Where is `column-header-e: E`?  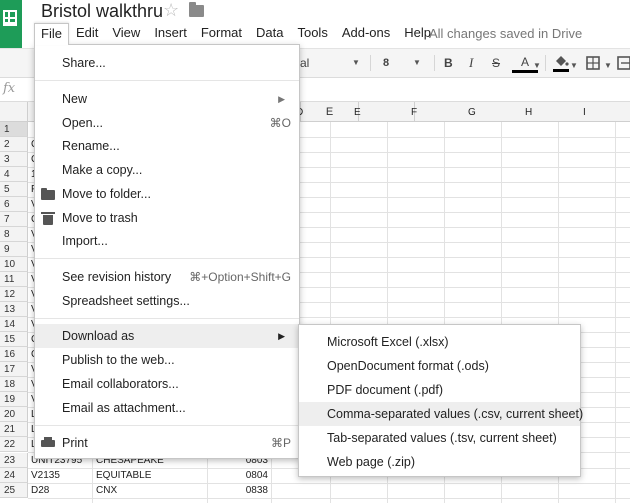 column-header-e: E is located at coordinates (330, 112).